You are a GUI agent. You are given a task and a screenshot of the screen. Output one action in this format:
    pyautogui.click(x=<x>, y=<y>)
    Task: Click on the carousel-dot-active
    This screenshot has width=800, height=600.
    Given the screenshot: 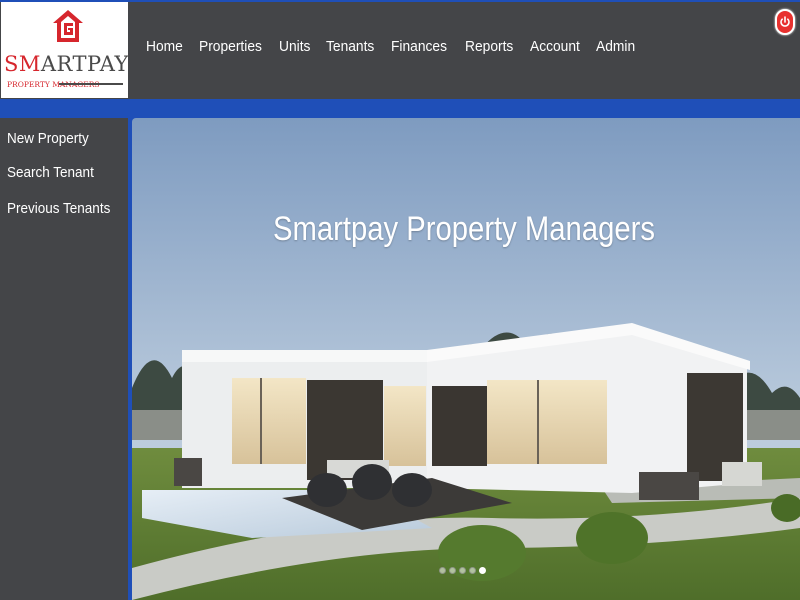 What is the action you would take?
    pyautogui.click(x=482, y=570)
    